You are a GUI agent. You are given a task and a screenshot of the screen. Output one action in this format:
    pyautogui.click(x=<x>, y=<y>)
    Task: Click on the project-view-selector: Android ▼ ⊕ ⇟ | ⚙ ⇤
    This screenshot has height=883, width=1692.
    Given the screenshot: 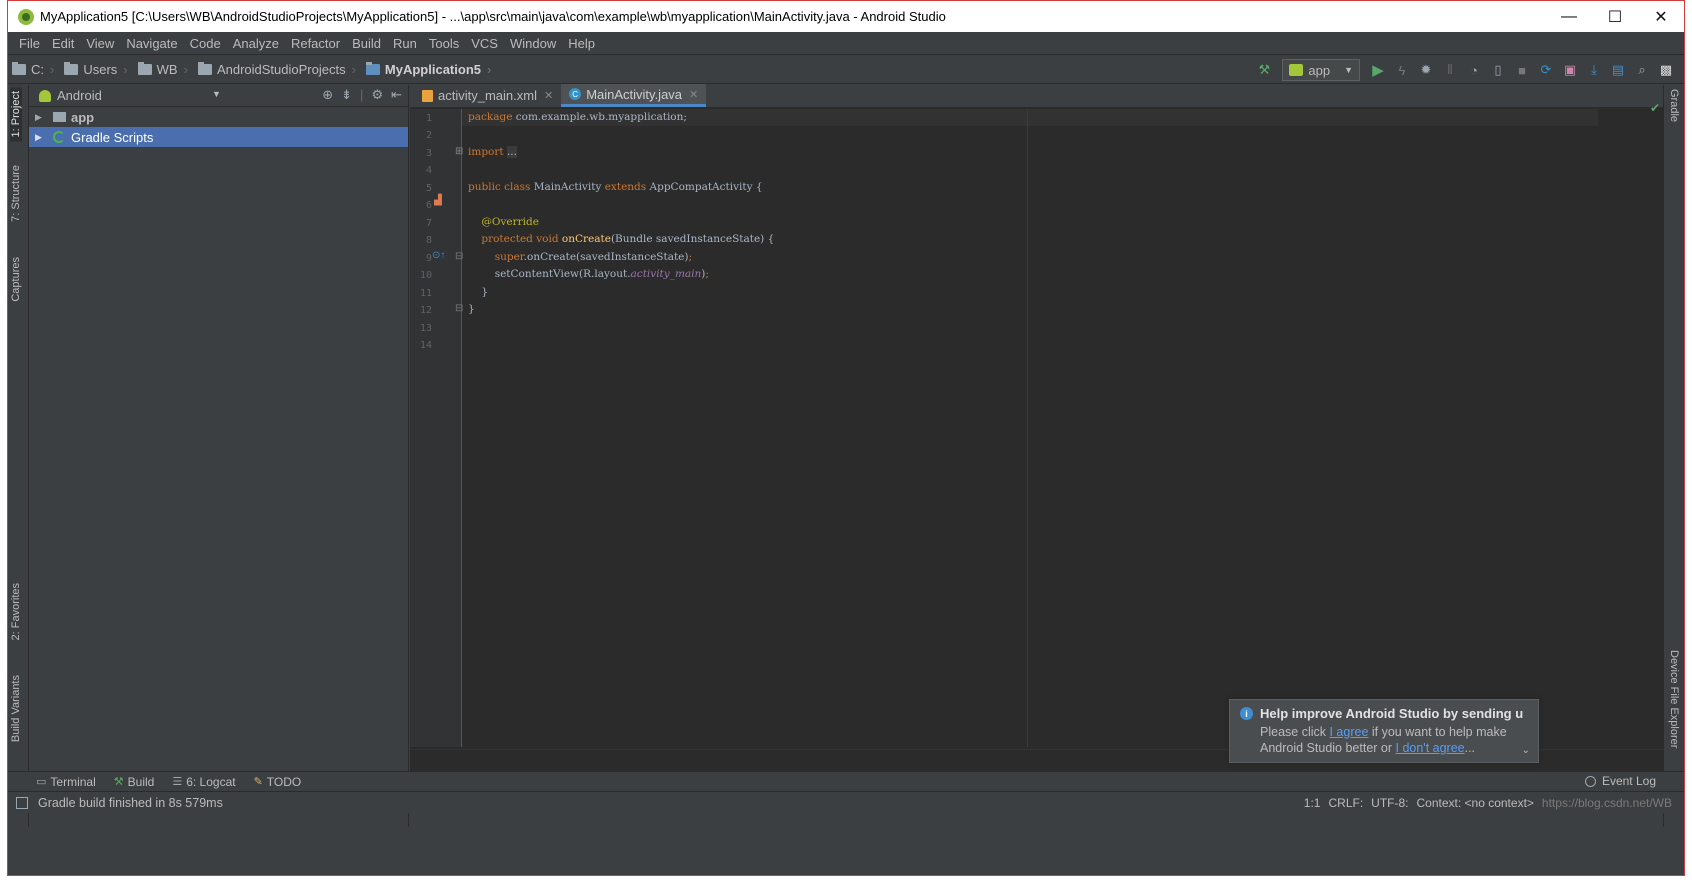 What is the action you would take?
    pyautogui.click(x=218, y=96)
    